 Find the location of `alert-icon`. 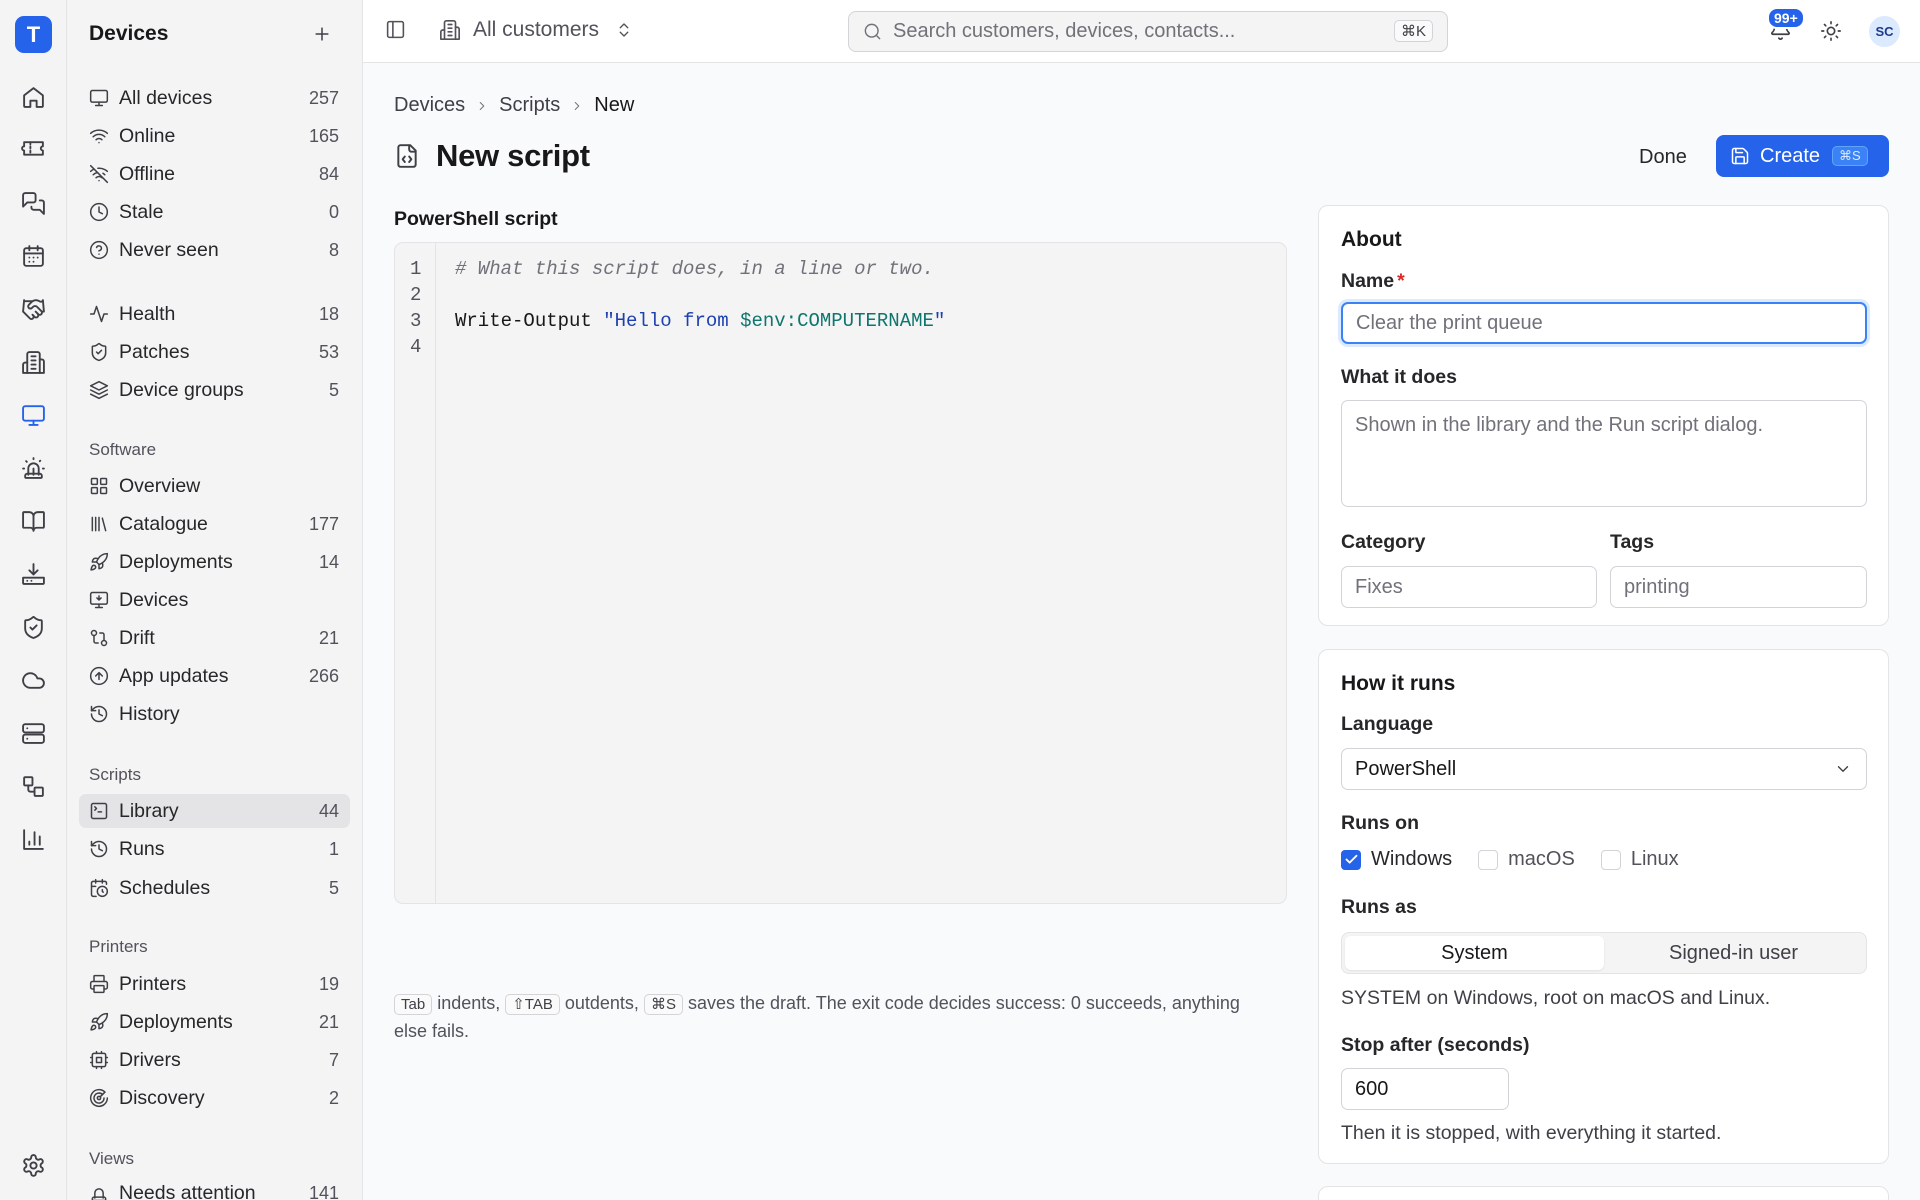

alert-icon is located at coordinates (99, 1194).